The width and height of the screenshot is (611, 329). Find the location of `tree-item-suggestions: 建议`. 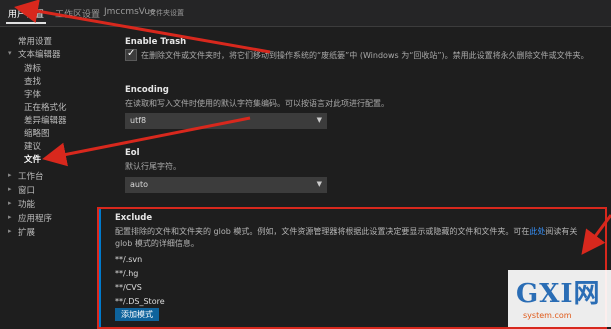

tree-item-suggestions: 建议 is located at coordinates (32, 146).